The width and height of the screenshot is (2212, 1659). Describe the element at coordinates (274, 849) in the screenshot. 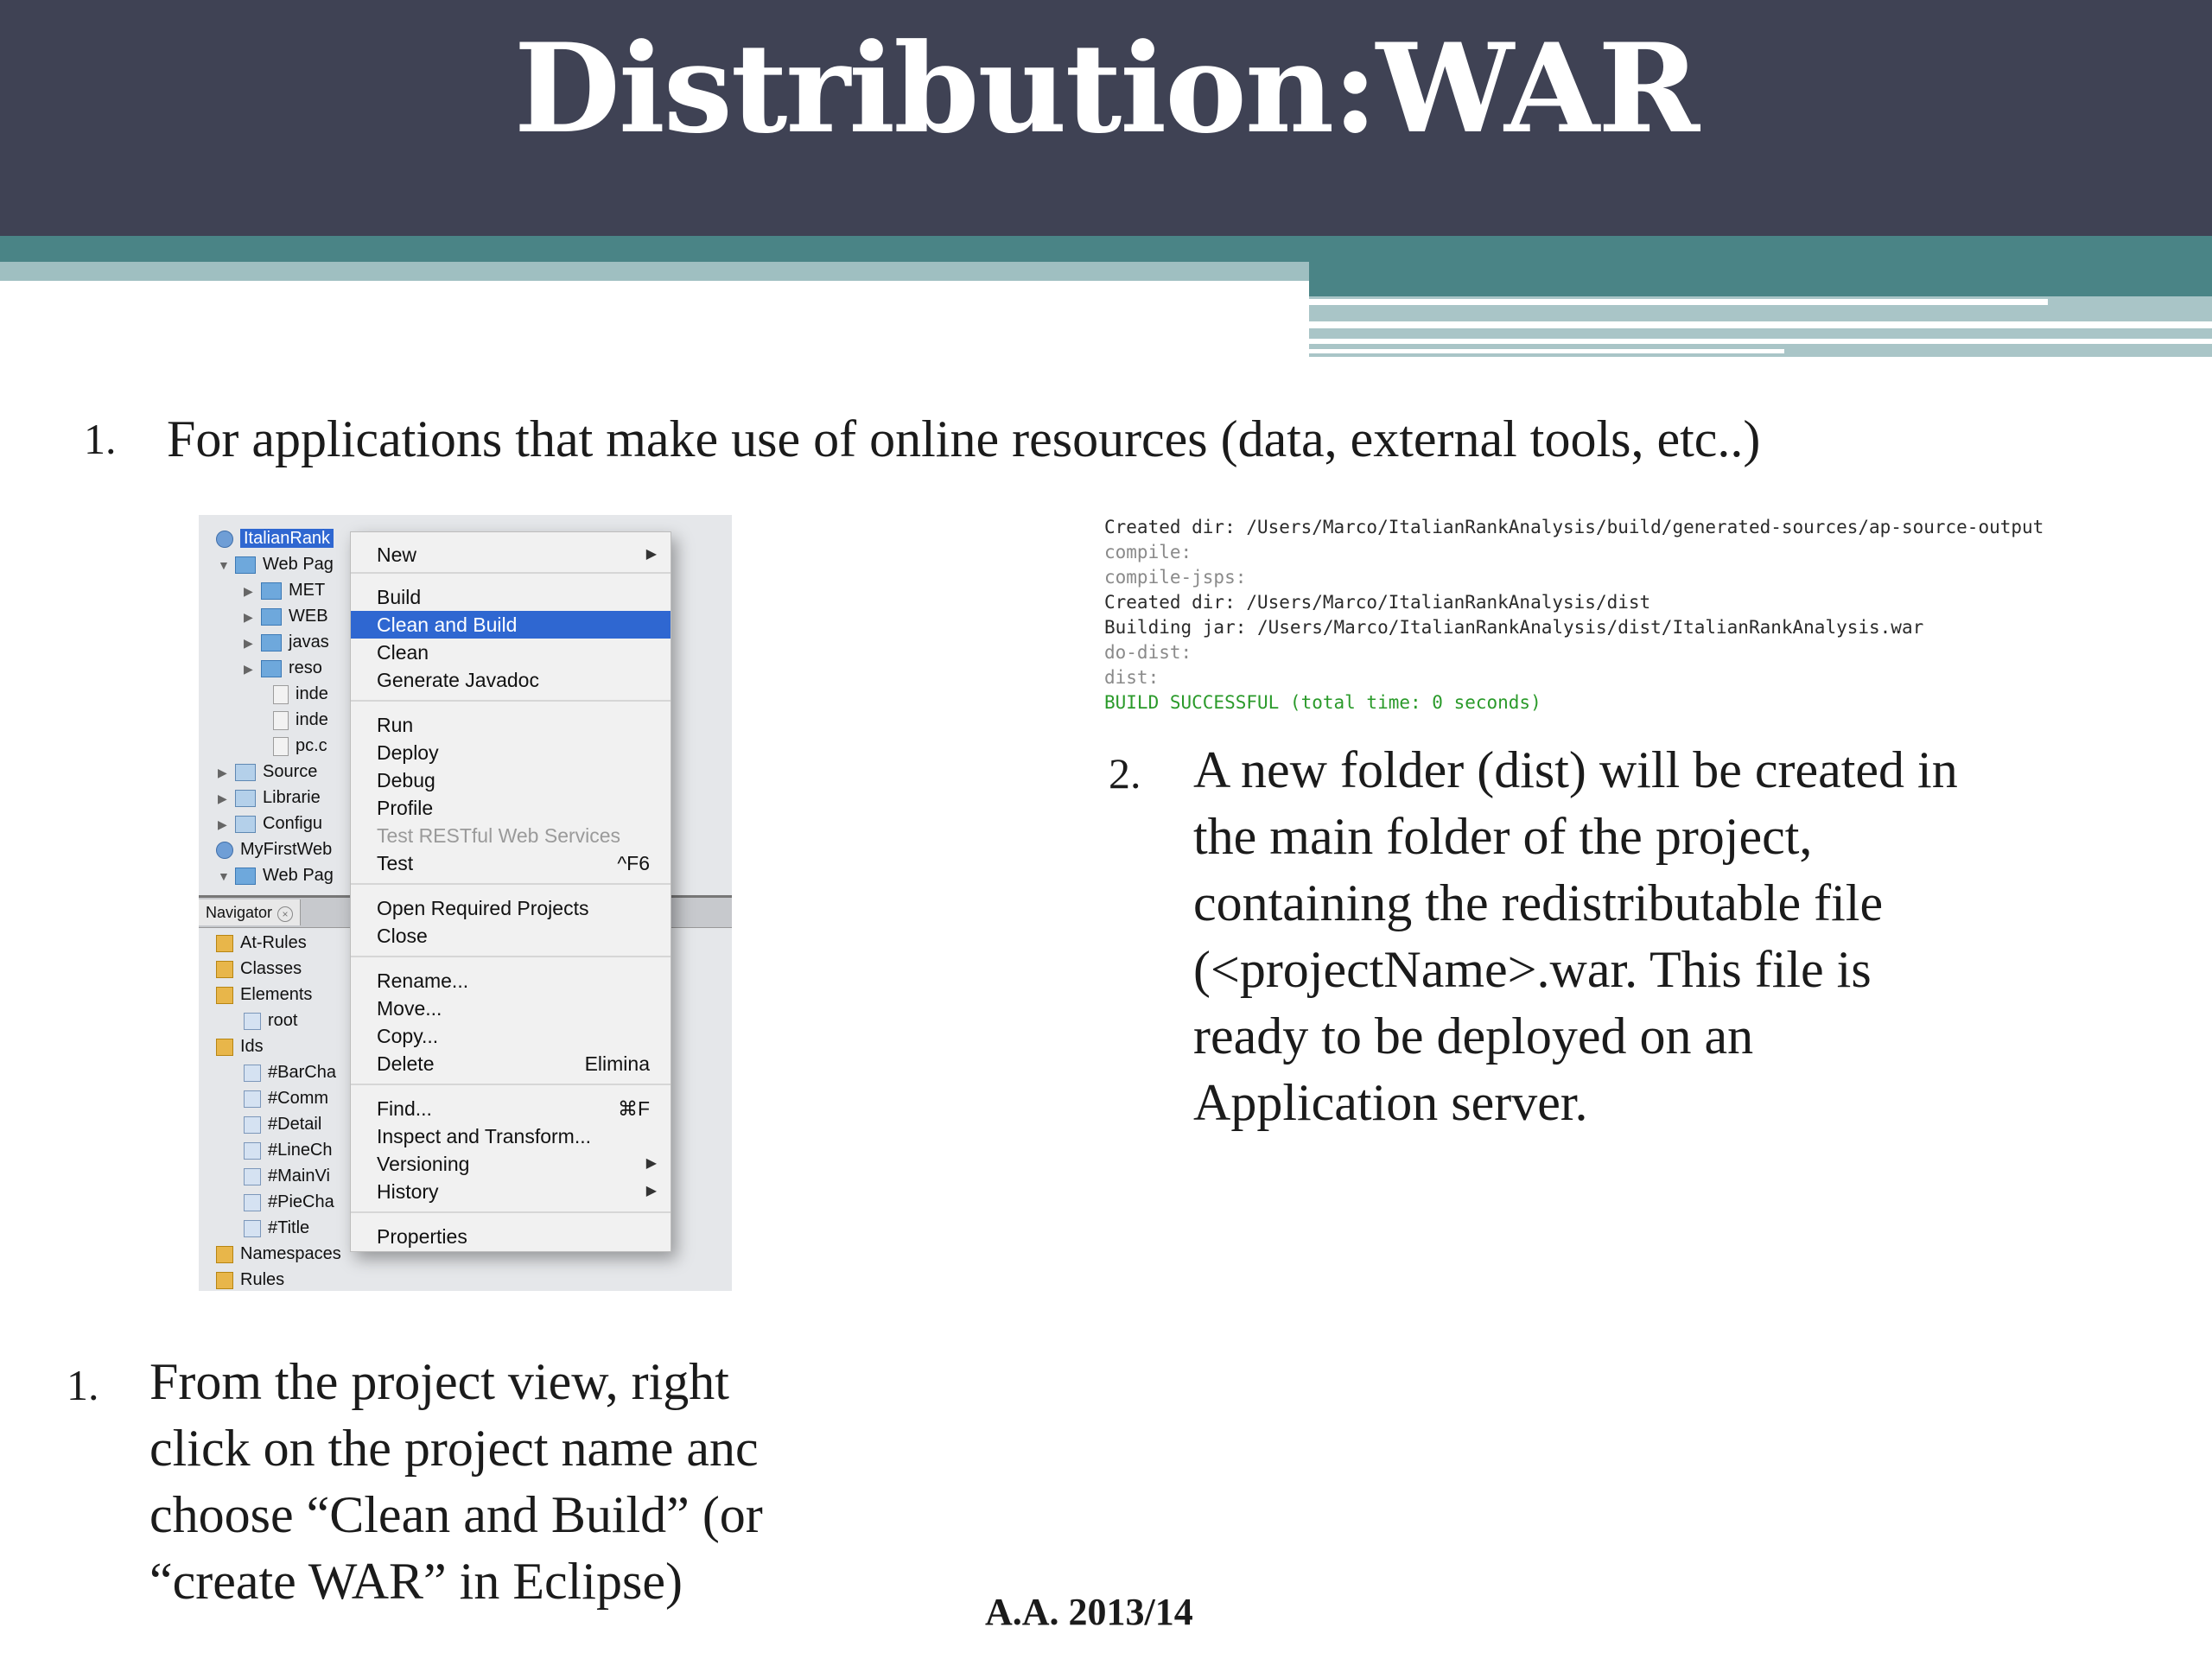

I see `tree-node: MyFirstWeb` at that location.